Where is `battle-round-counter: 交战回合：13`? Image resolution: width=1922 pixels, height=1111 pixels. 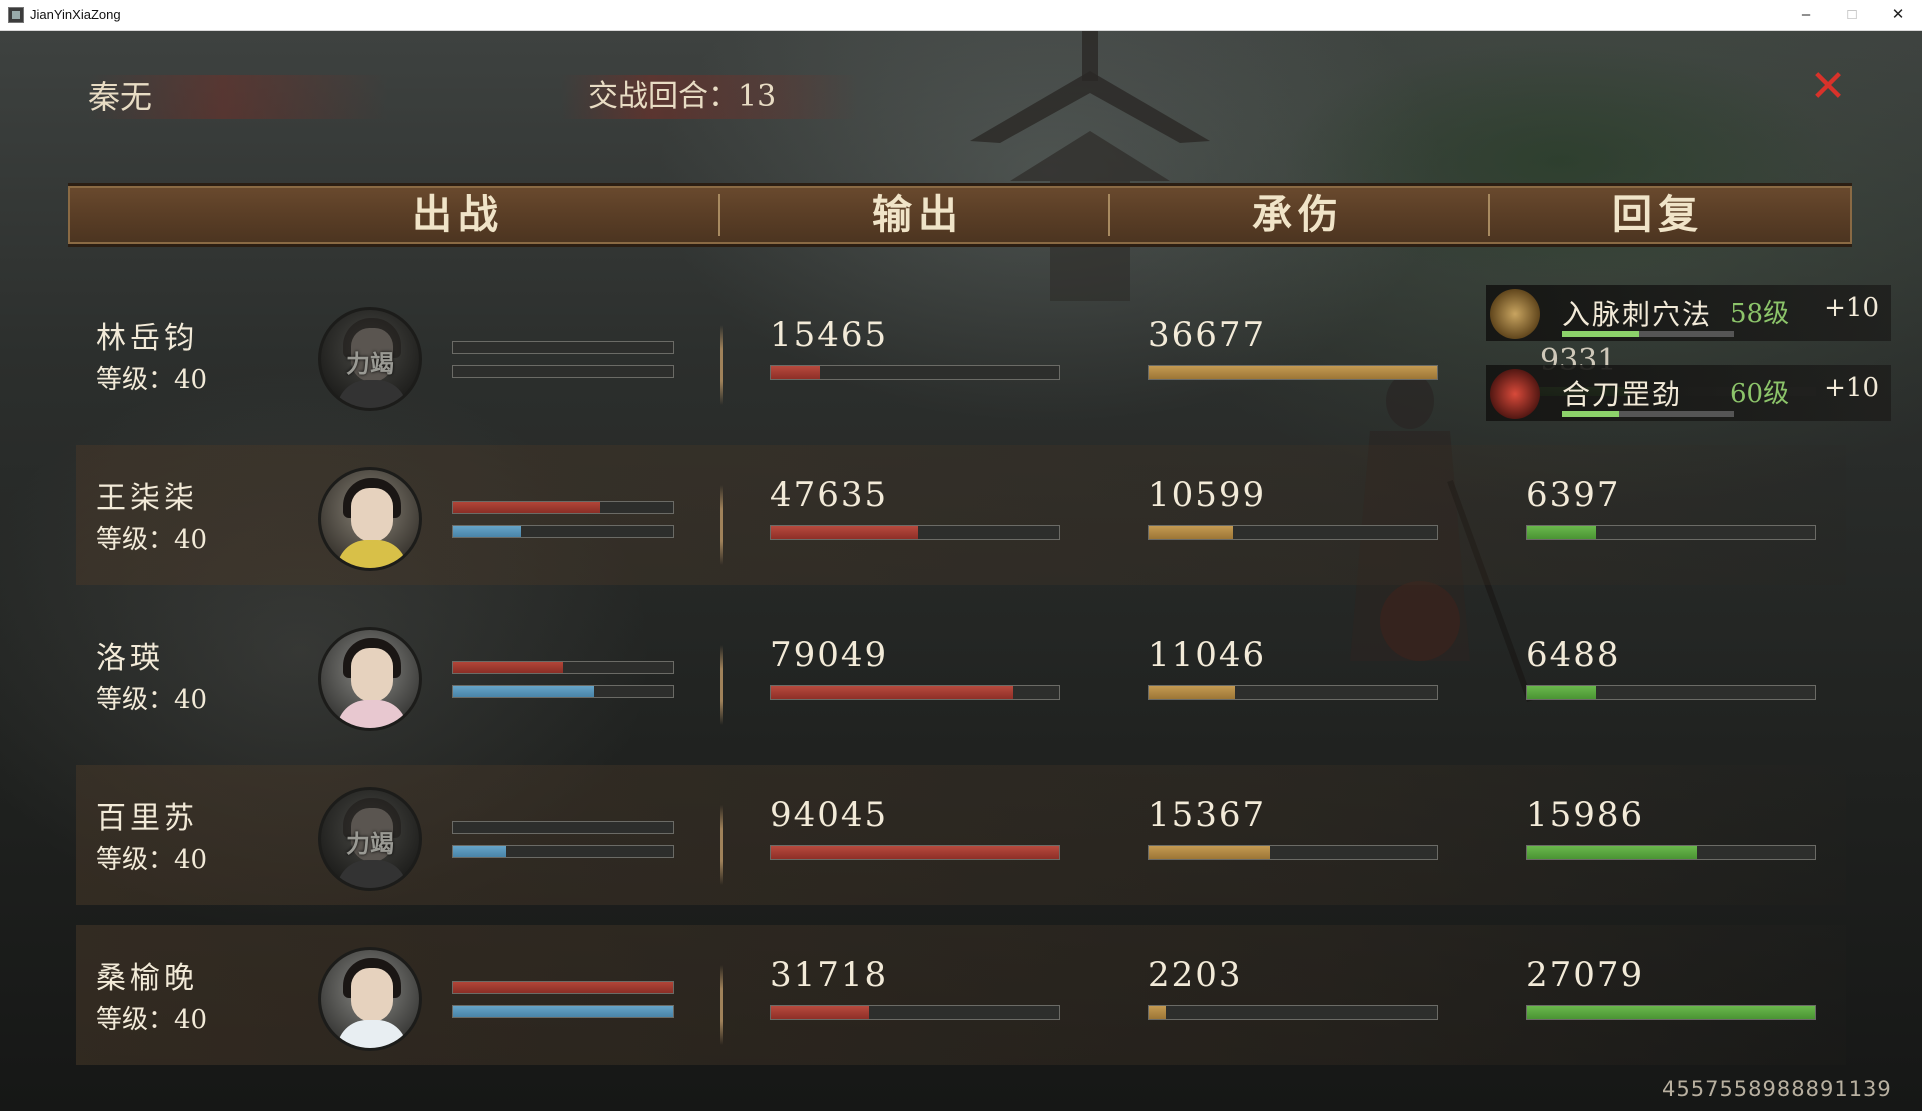
battle-round-counter: 交战回合：13 is located at coordinates (710, 97).